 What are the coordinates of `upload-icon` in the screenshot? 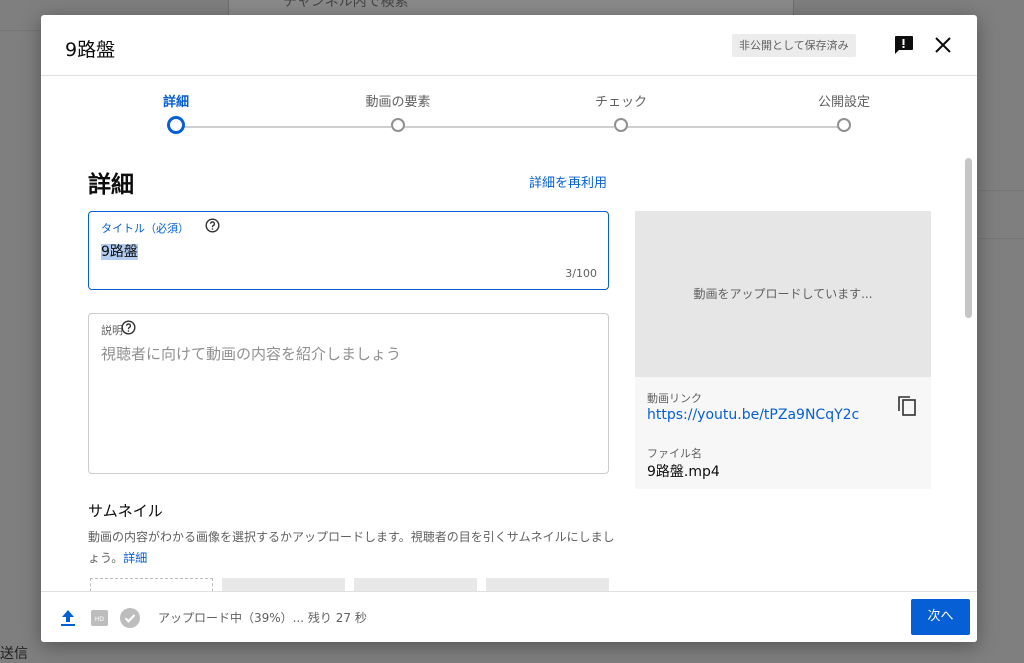 It's located at (68, 618).